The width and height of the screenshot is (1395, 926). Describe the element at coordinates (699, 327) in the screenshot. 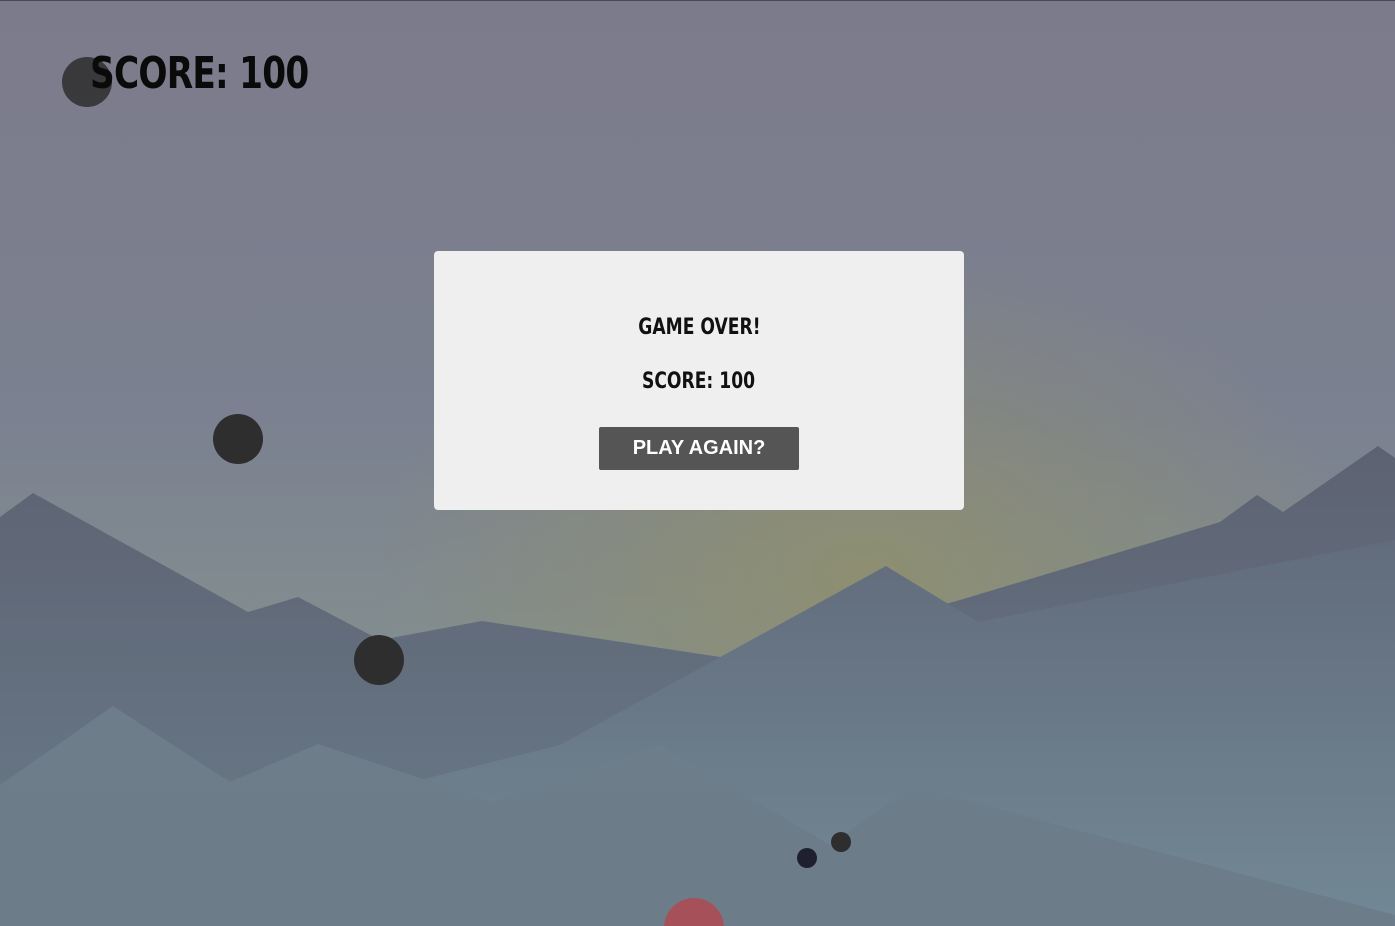

I see `game-over-title: GAME OVER!` at that location.